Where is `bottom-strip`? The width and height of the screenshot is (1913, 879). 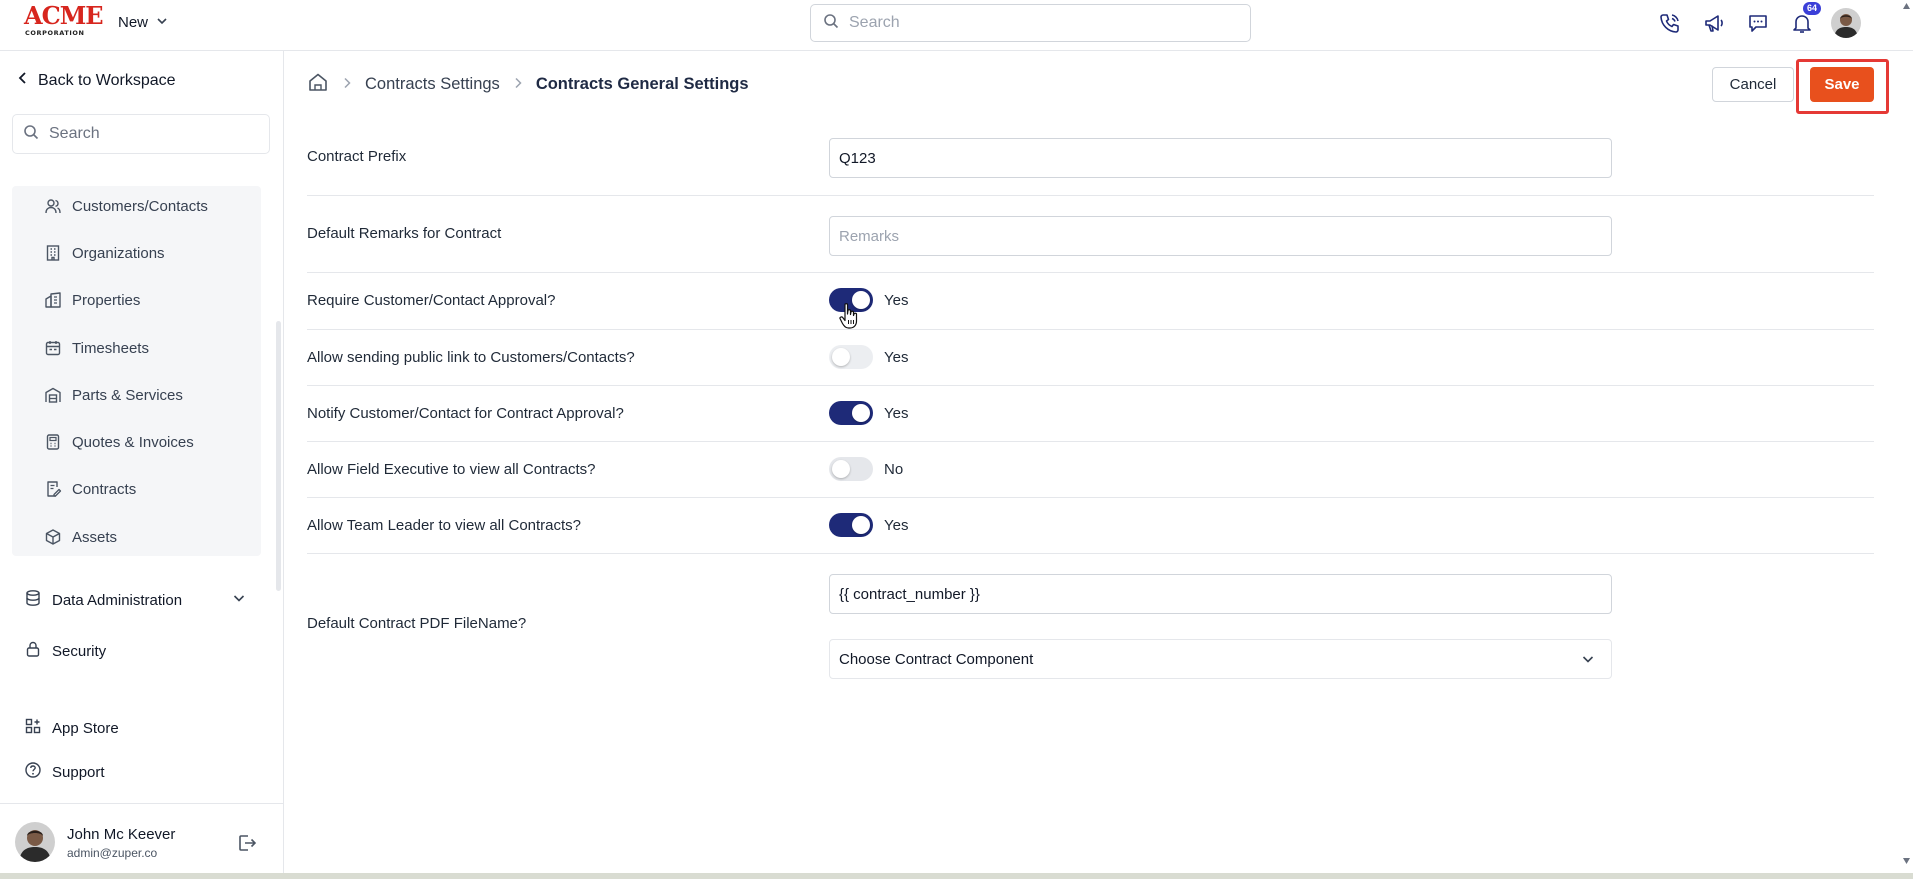 bottom-strip is located at coordinates (956, 876).